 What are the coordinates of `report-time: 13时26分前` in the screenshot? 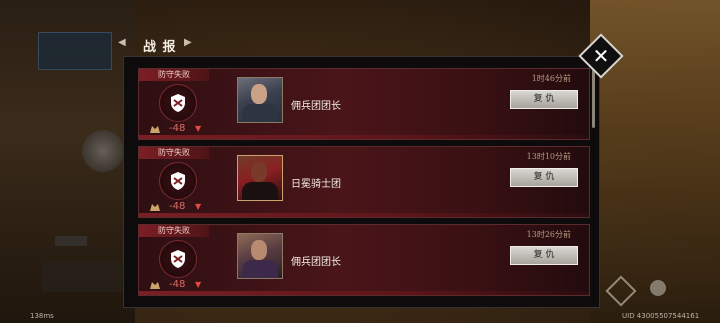 It's located at (548, 234).